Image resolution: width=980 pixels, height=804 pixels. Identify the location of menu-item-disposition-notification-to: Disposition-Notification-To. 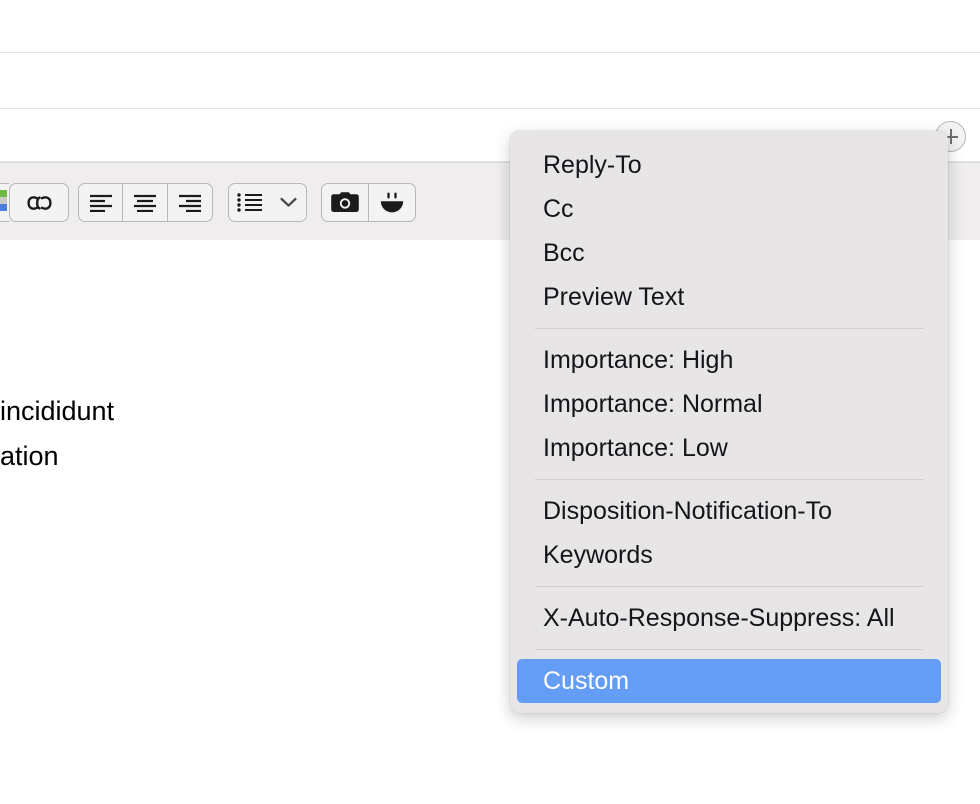
(729, 511).